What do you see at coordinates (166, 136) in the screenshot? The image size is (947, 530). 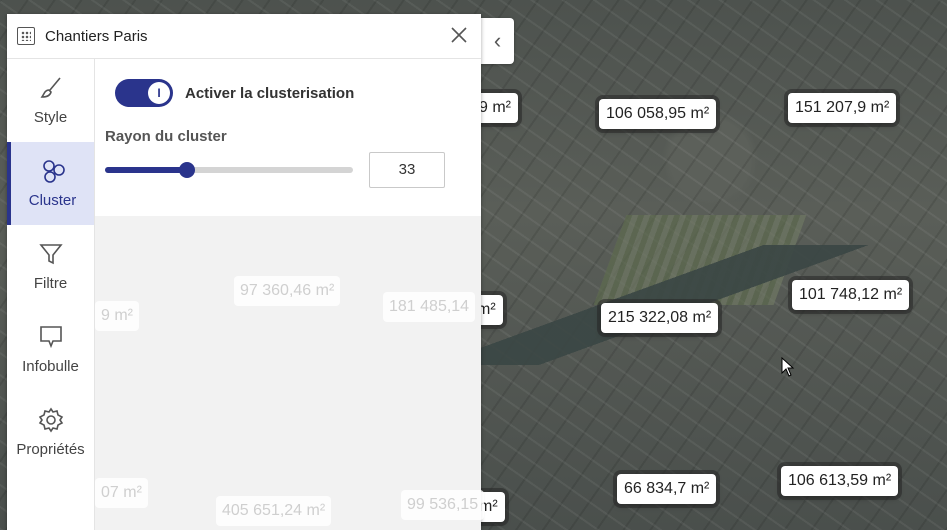 I see `radius-label: Rayon du cluster` at bounding box center [166, 136].